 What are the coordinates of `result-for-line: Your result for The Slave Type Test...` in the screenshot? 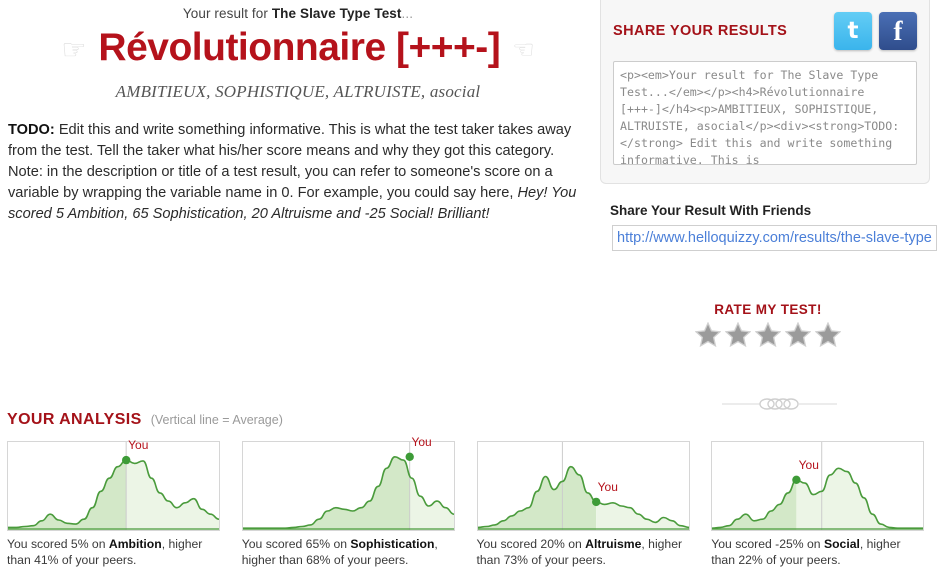 It's located at (298, 10).